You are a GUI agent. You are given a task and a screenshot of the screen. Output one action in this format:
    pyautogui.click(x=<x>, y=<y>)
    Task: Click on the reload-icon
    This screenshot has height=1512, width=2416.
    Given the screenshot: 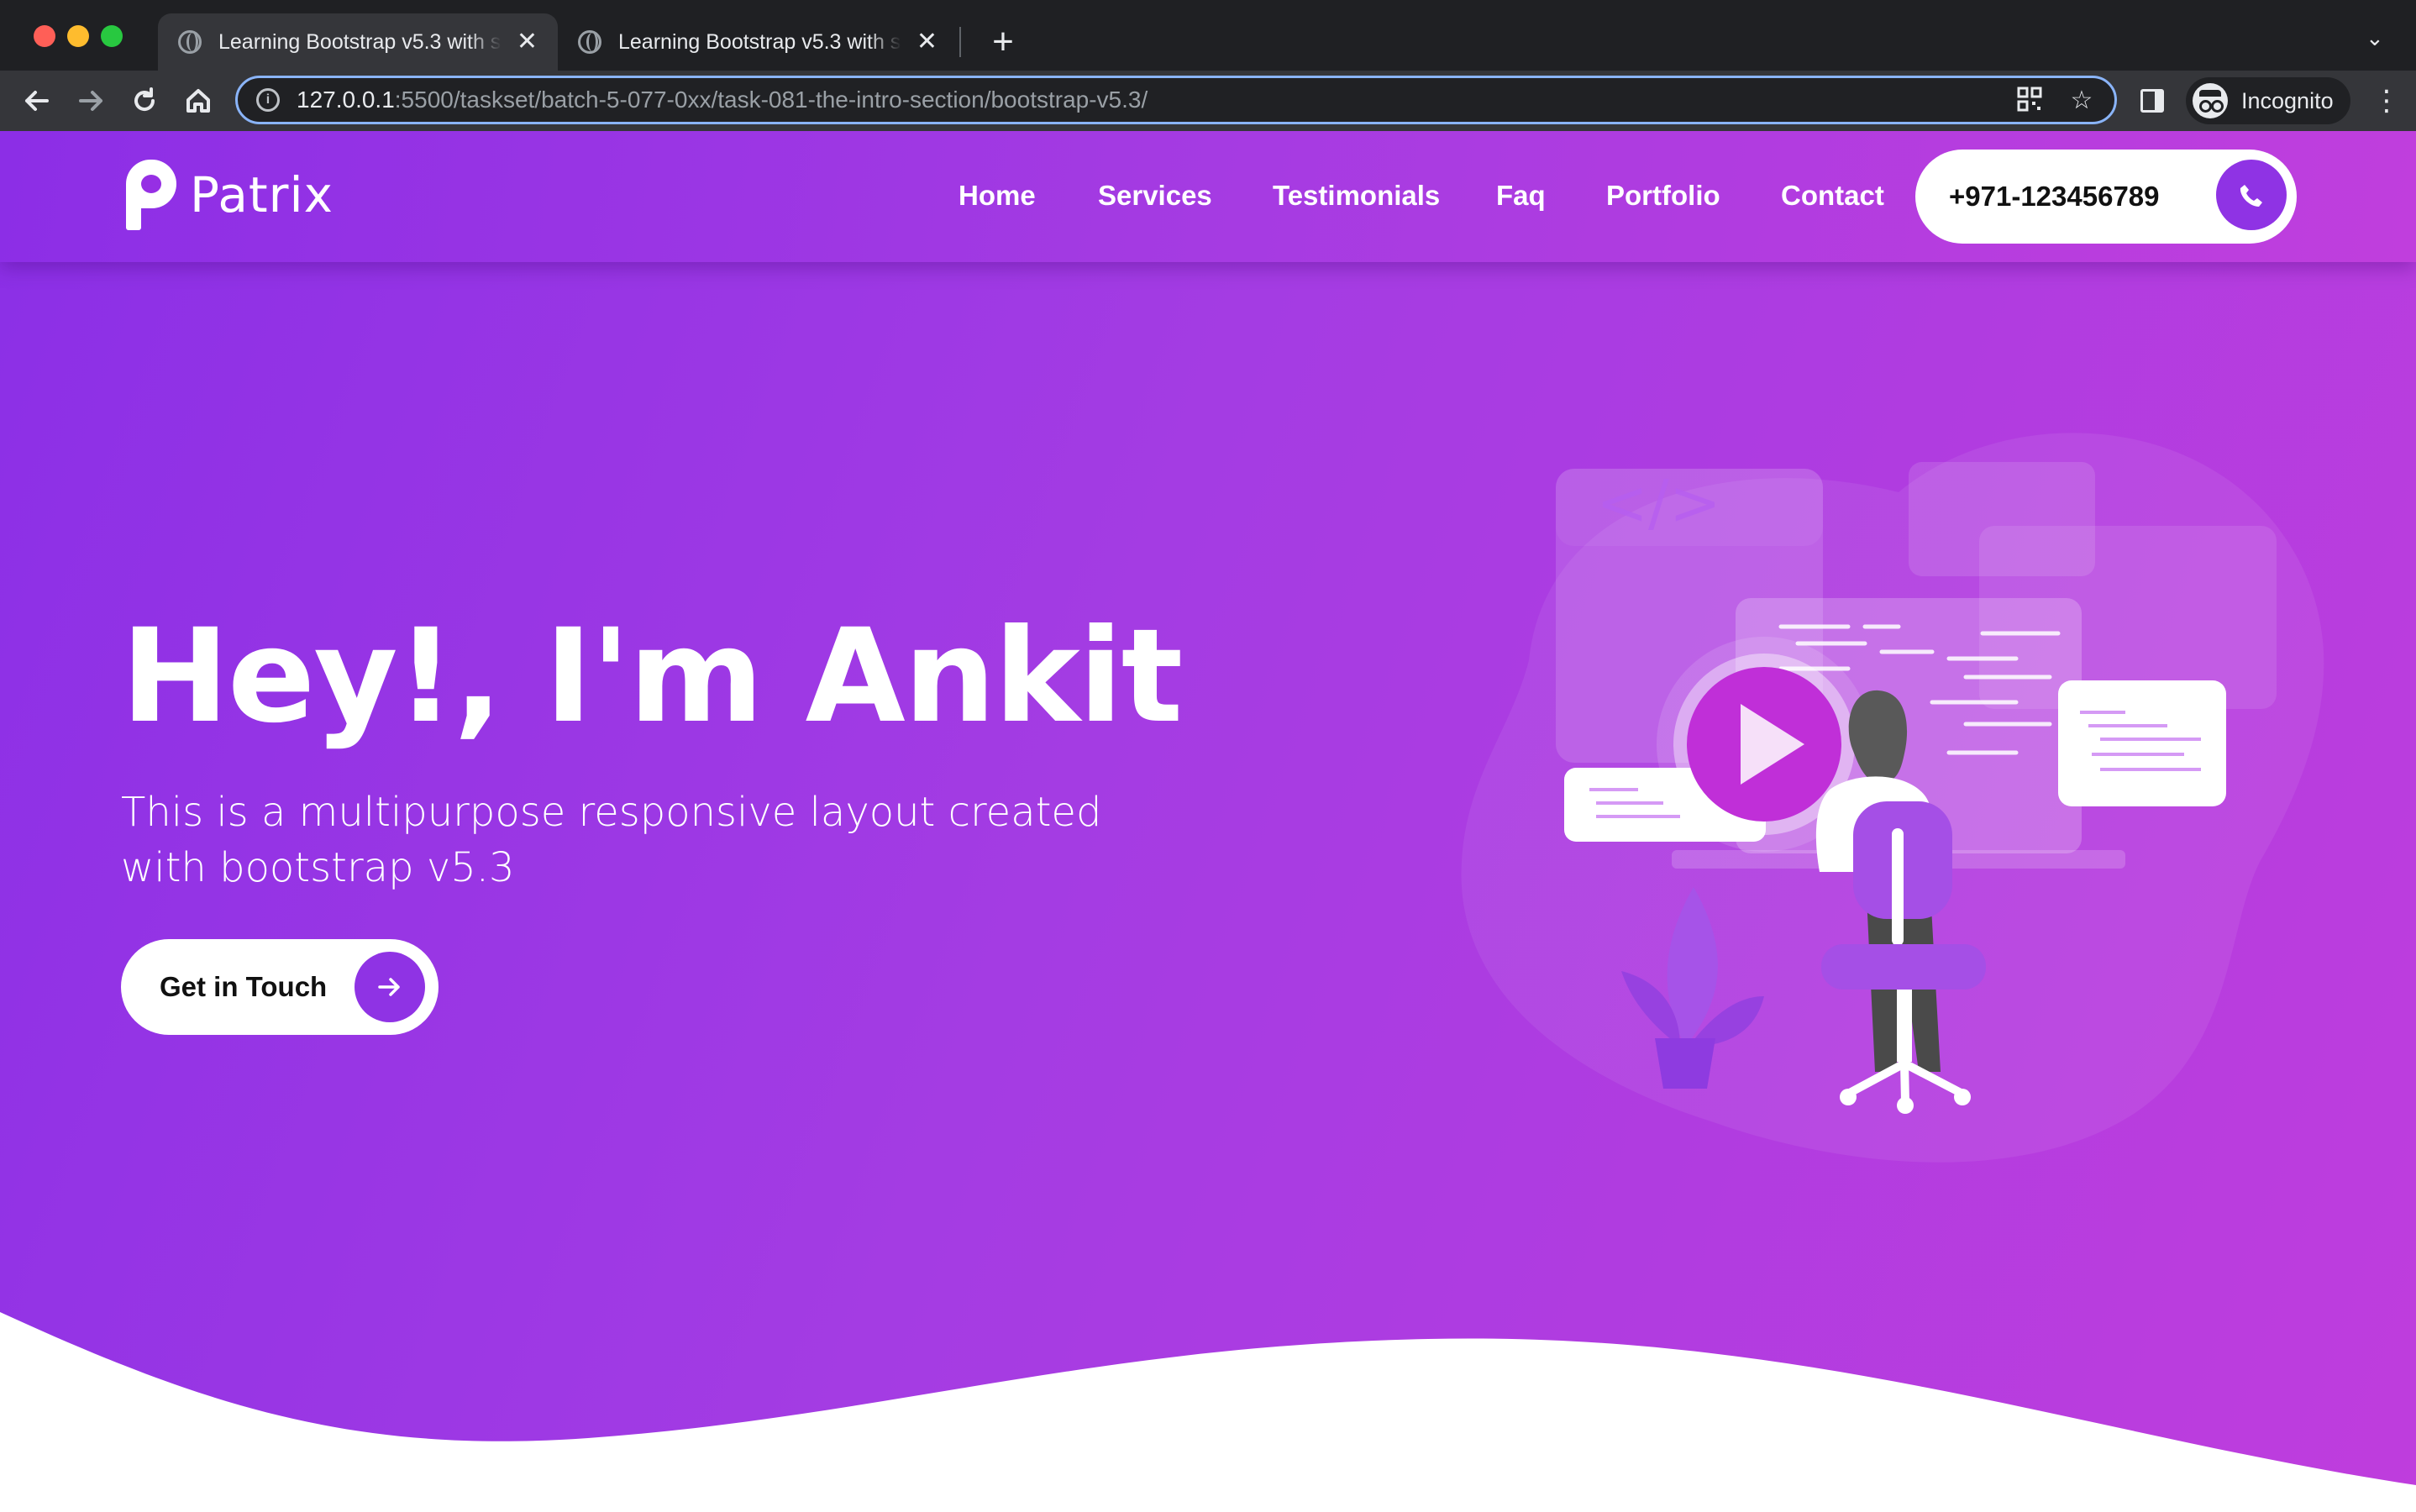 What is the action you would take?
    pyautogui.click(x=144, y=100)
    